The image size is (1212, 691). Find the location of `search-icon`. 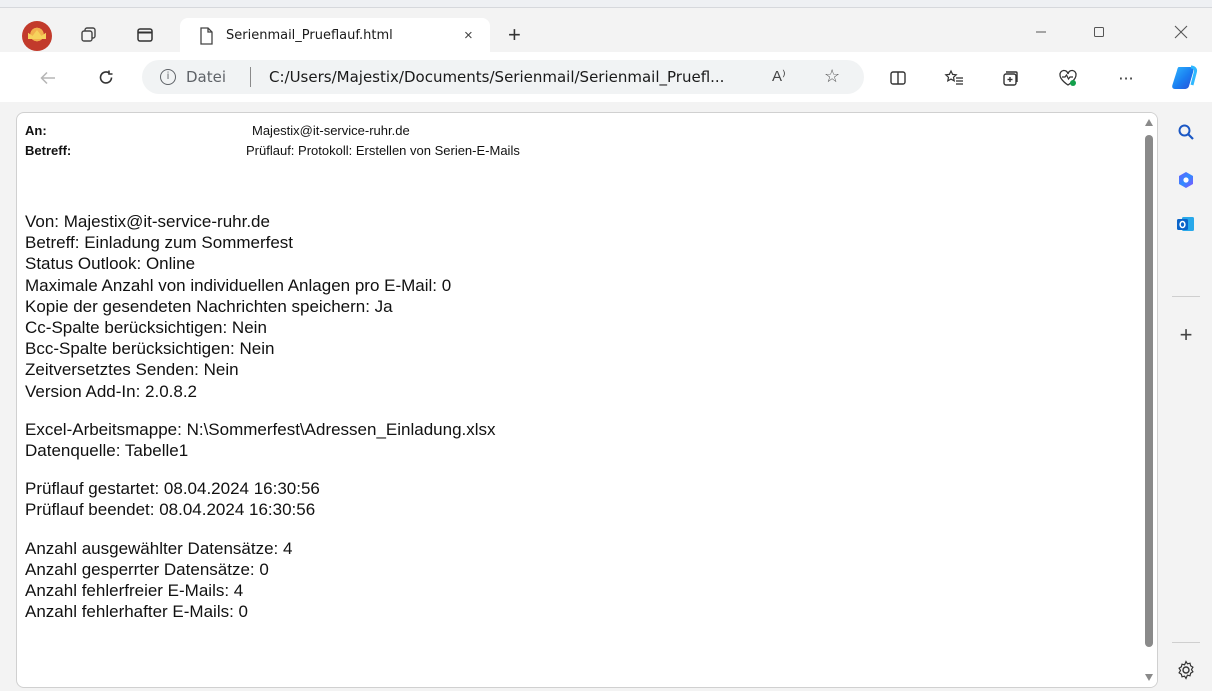

search-icon is located at coordinates (1186, 132).